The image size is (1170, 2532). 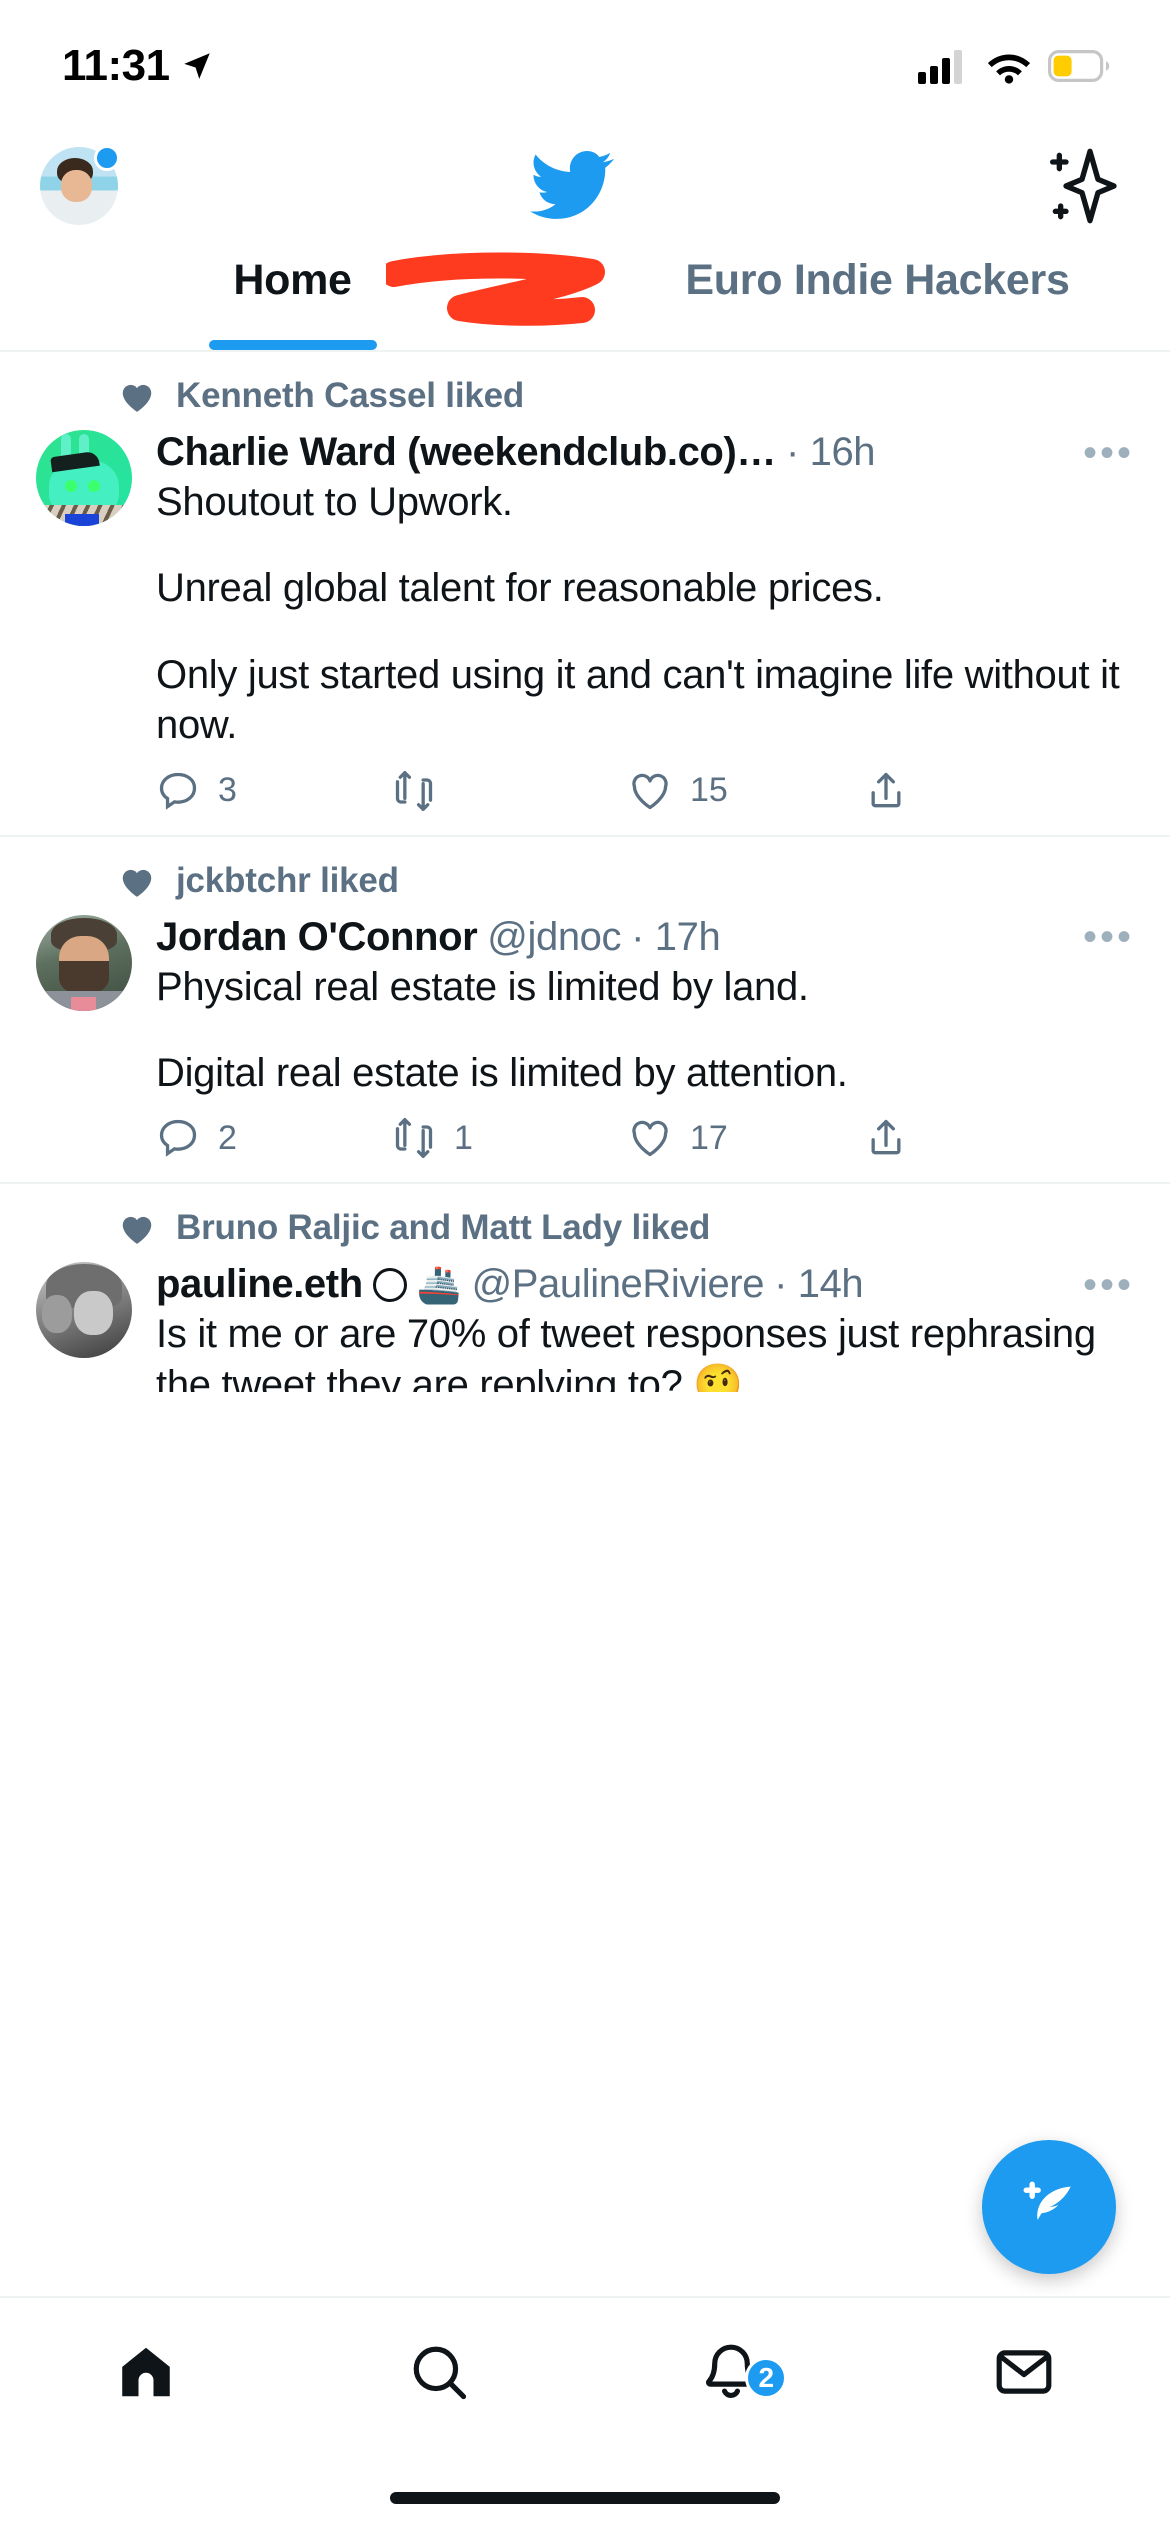 I want to click on search-icon, so click(x=439, y=2373).